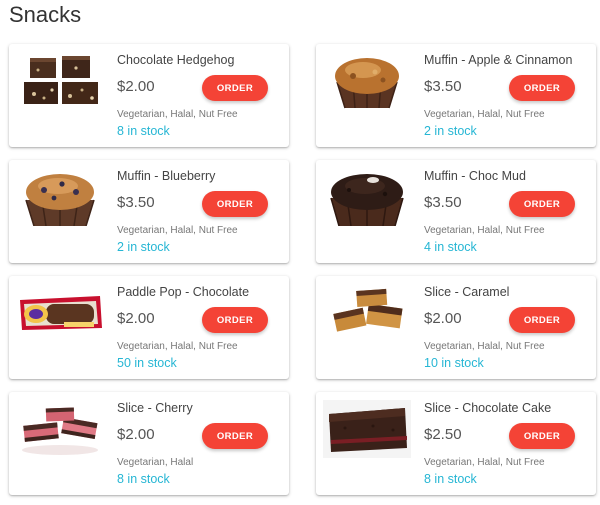  Describe the element at coordinates (443, 434) in the screenshot. I see `product-price: $2.50` at that location.